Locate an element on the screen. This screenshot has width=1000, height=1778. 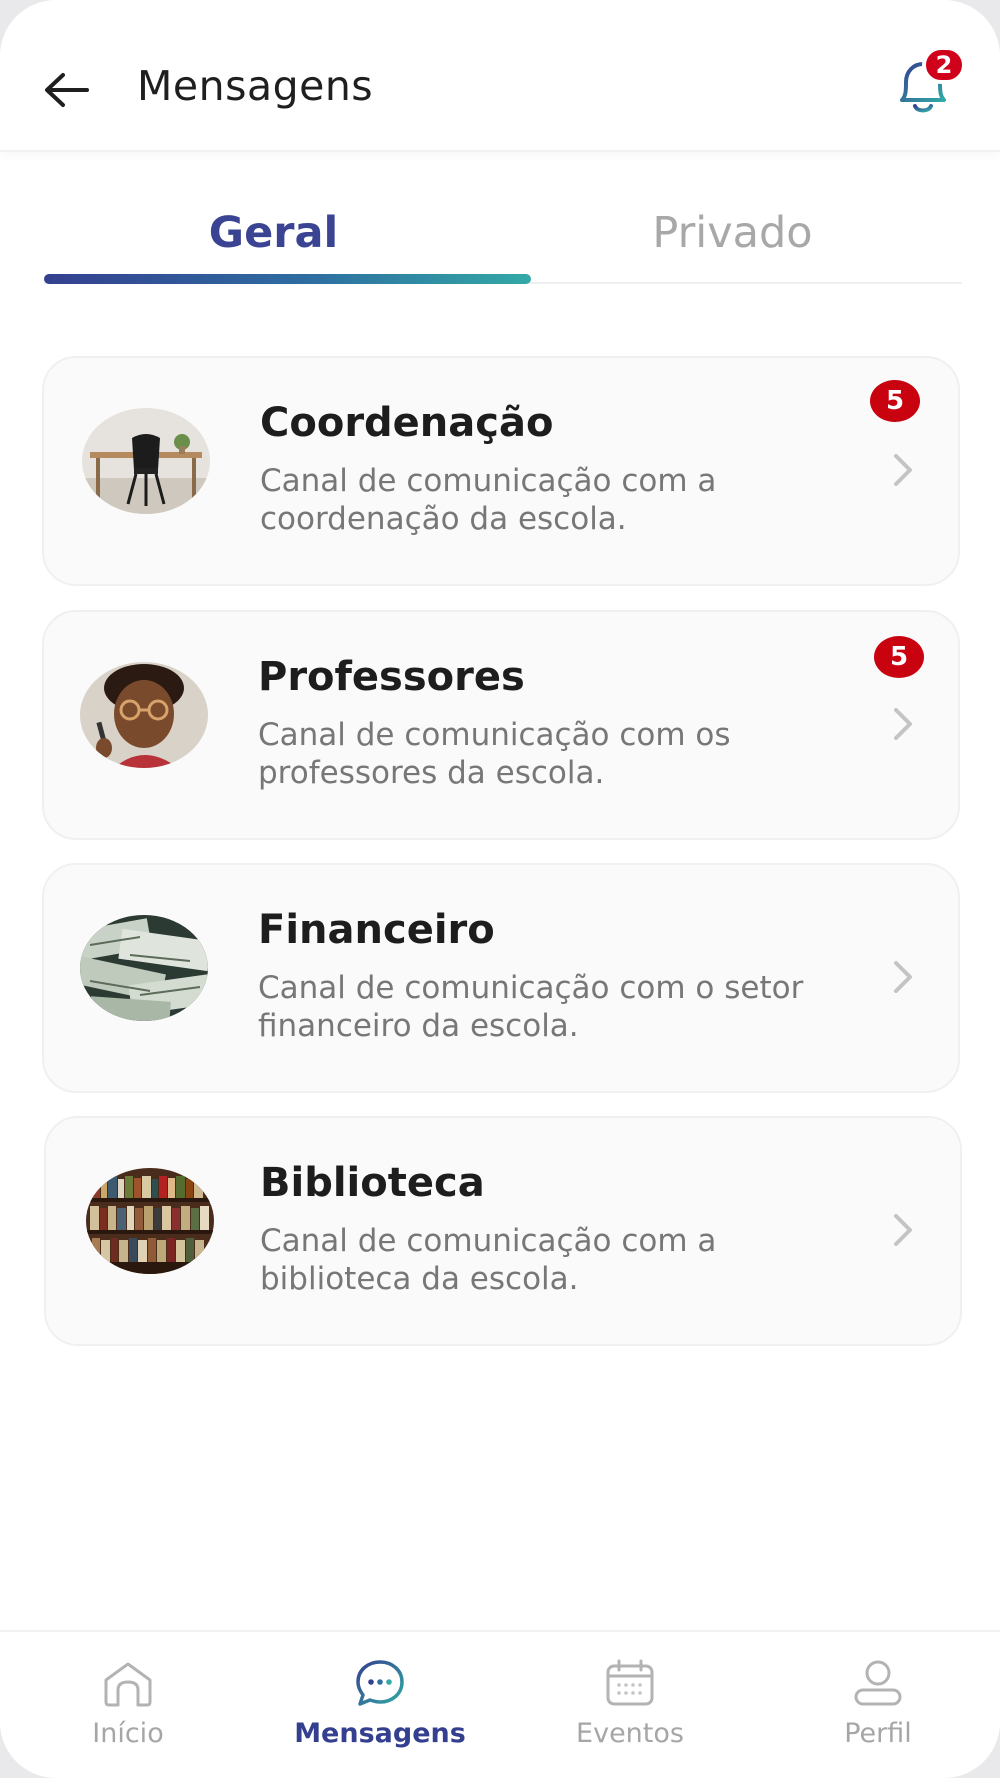
nav-label: Perfil is located at coordinates (878, 1733).